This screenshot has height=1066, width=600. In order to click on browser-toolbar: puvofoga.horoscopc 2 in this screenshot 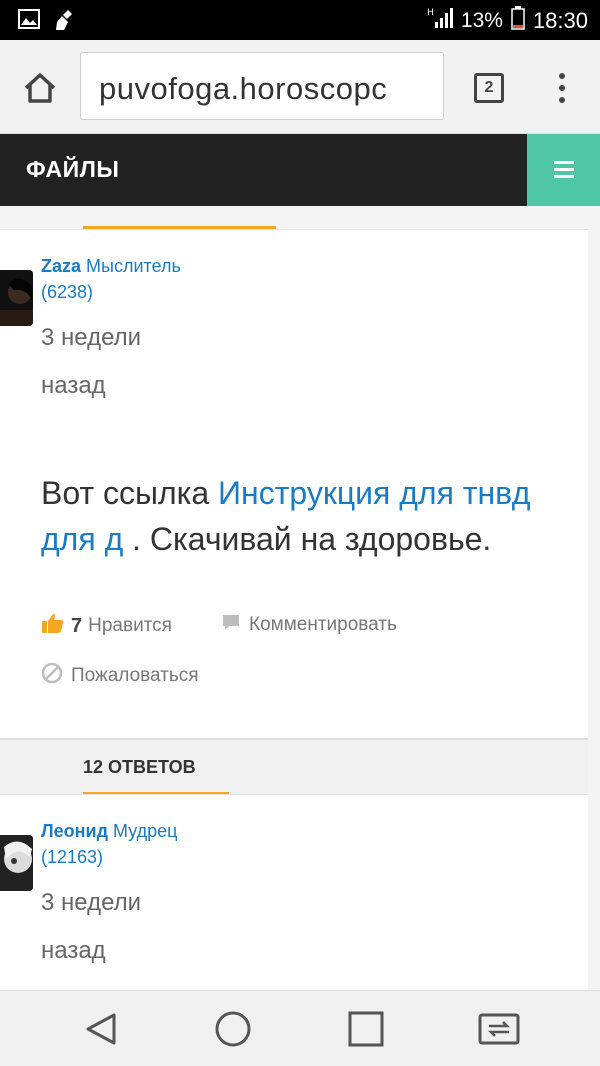, I will do `click(300, 87)`.